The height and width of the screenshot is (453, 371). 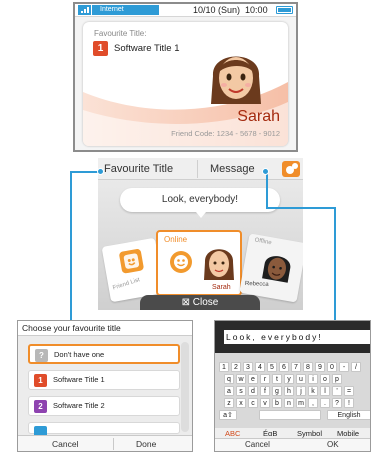 I want to click on key-m: m, so click(x=301, y=403).